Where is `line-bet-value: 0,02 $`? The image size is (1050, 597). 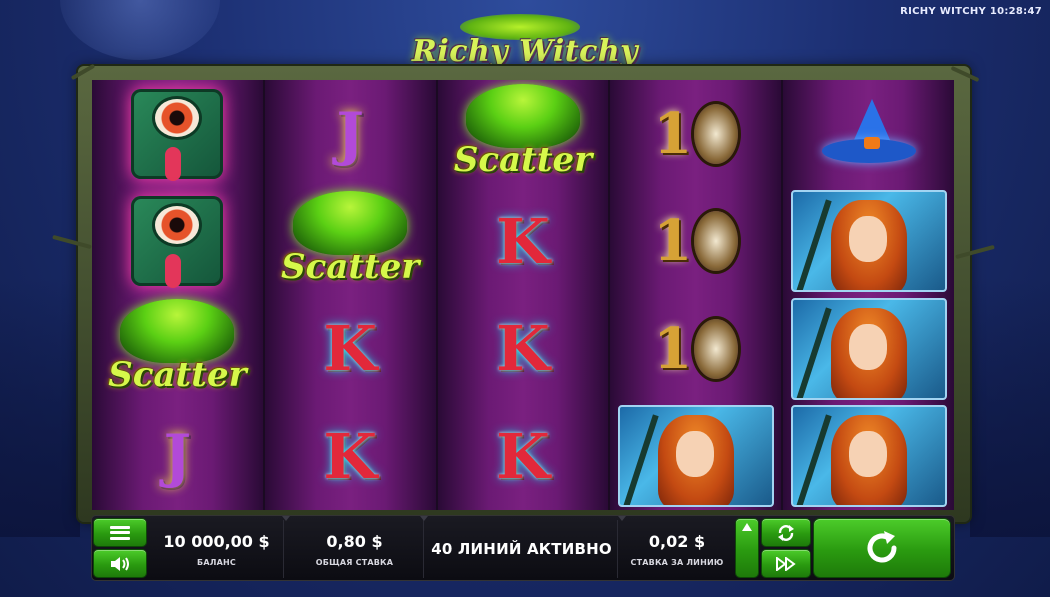 line-bet-value: 0,02 $ is located at coordinates (677, 541).